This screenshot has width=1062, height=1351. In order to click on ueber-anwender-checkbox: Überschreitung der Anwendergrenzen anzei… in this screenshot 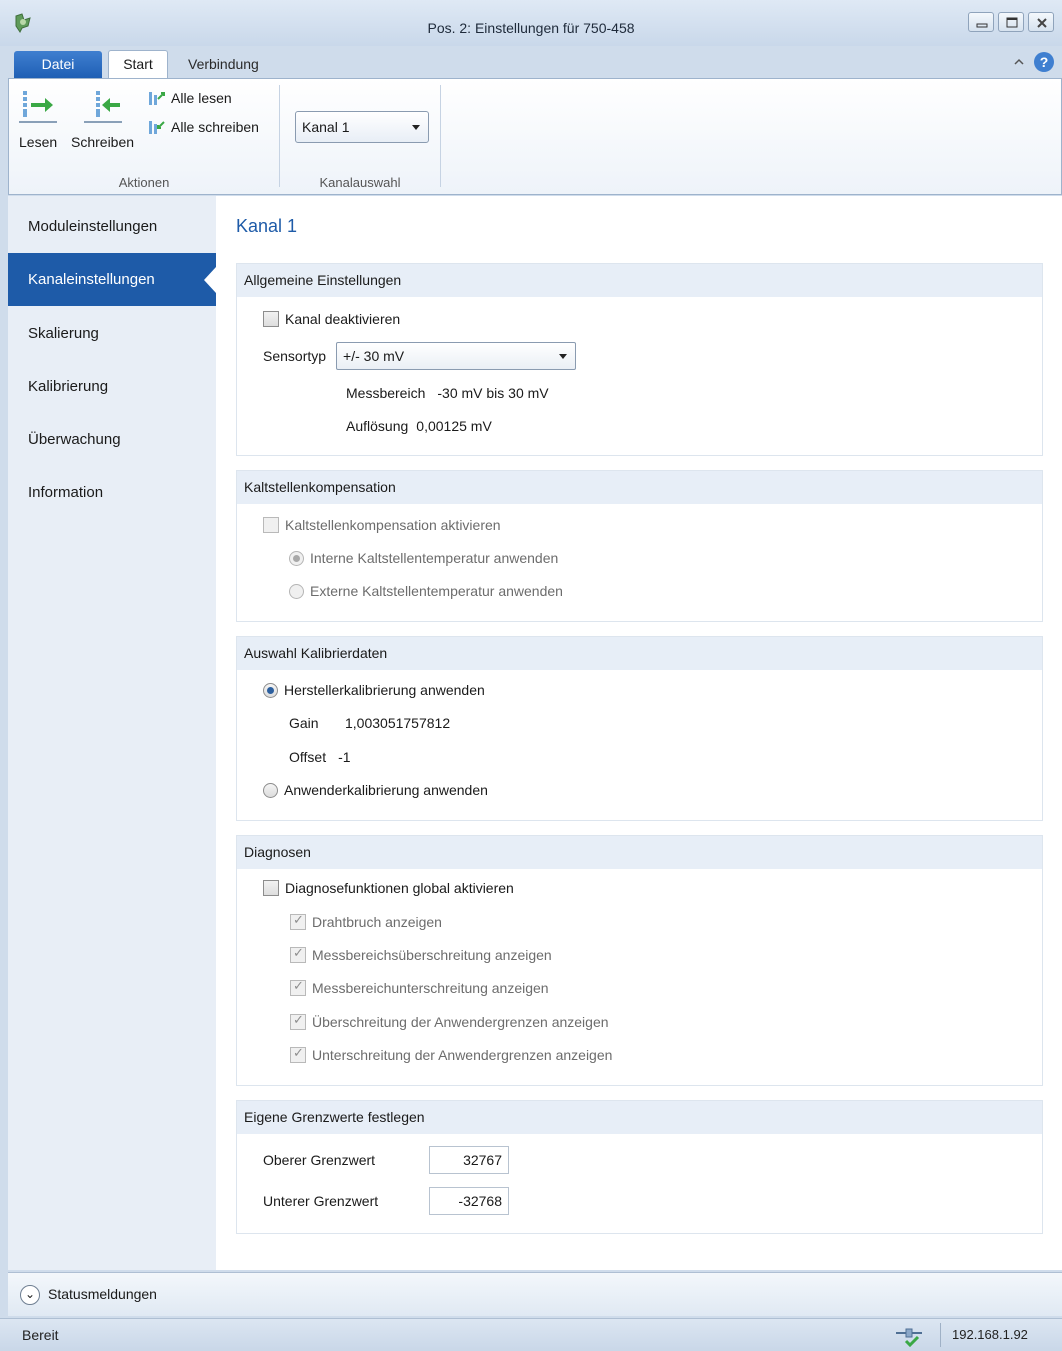, I will do `click(449, 1021)`.